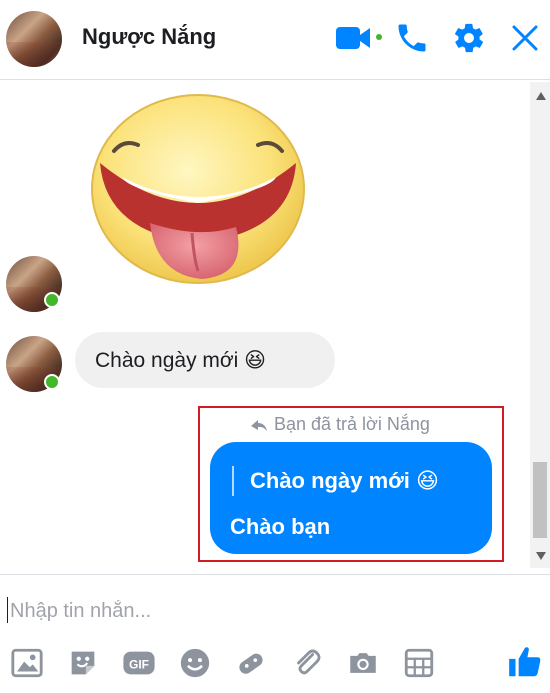 This screenshot has height=693, width=550. I want to click on contact-name: Ngược Nắng, so click(149, 37).